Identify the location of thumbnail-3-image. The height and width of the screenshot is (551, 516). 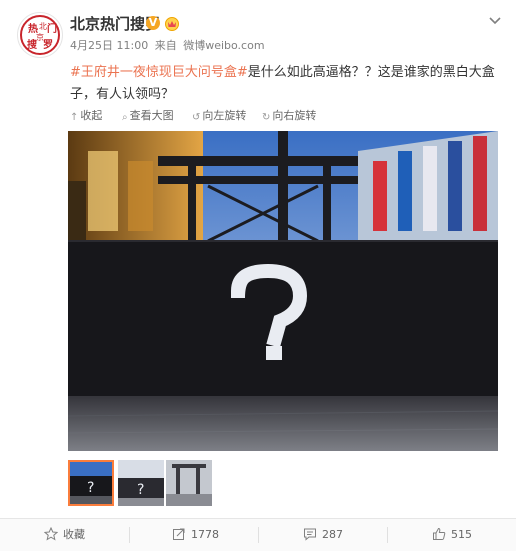
(189, 483).